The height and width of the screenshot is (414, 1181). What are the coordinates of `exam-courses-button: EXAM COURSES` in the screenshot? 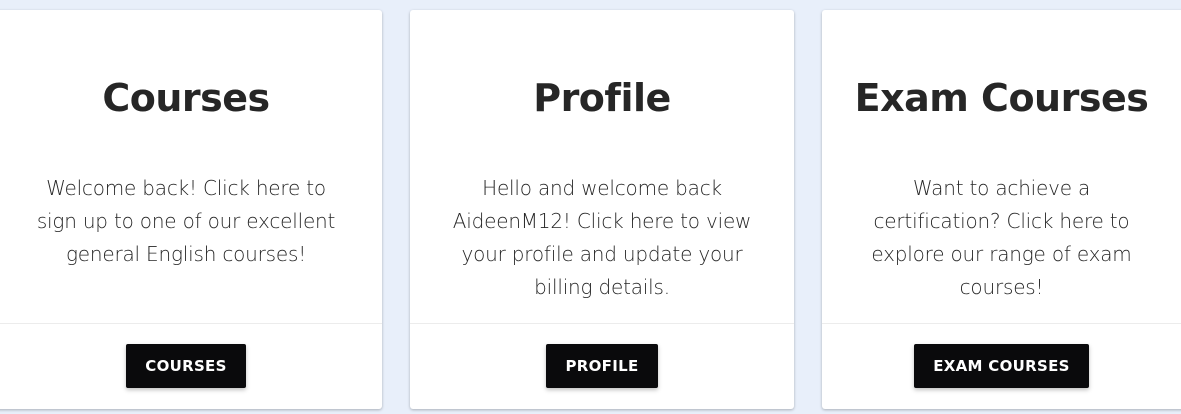 It's located at (1001, 366).